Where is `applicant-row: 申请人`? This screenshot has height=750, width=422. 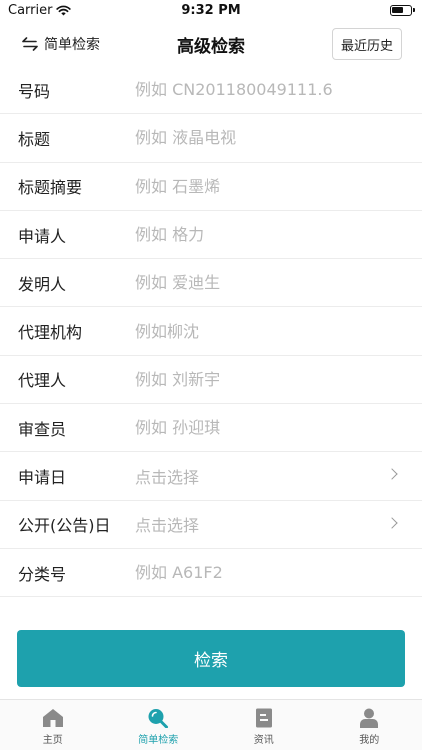
applicant-row: 申请人 is located at coordinates (211, 235).